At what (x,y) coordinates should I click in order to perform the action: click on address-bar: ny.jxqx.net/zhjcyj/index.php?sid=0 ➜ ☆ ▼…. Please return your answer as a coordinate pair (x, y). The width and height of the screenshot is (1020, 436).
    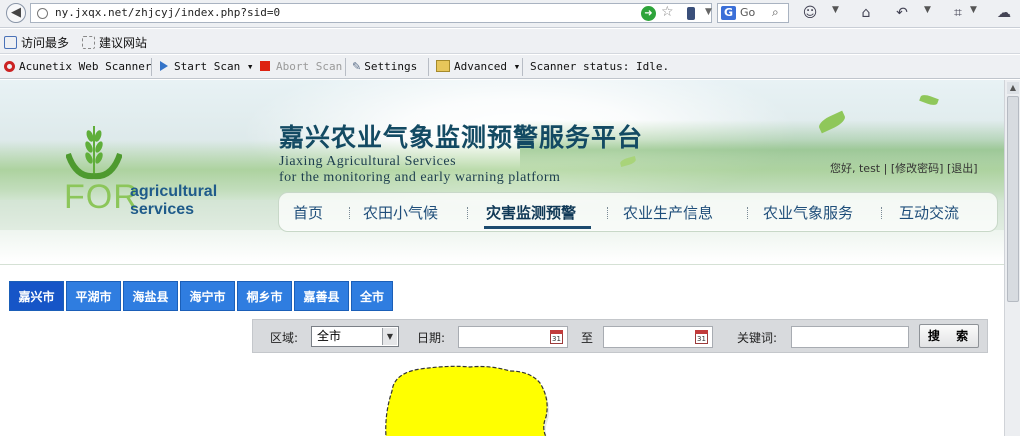
    Looking at the image, I should click on (381, 13).